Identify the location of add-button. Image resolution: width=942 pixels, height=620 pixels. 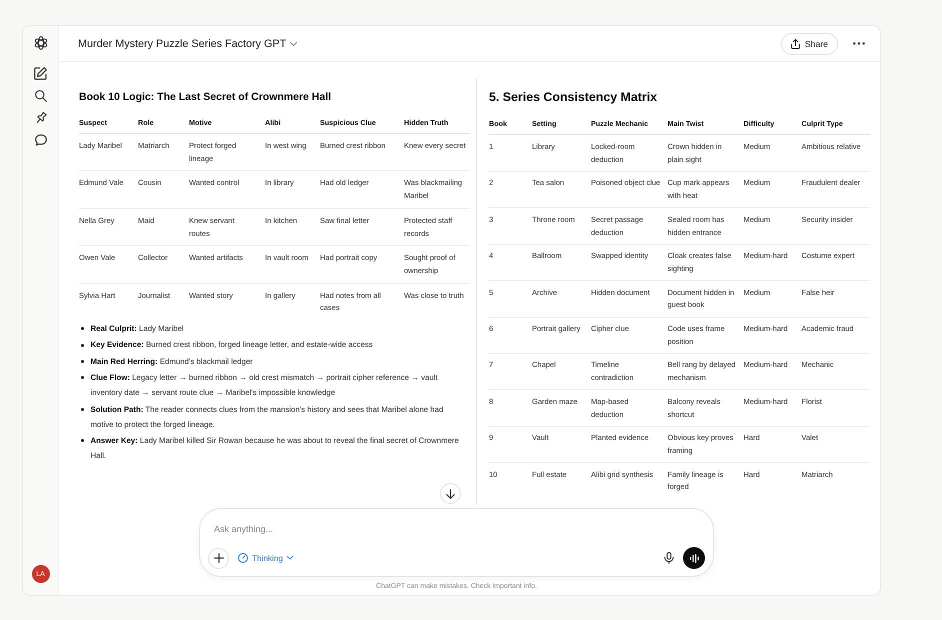
(218, 558).